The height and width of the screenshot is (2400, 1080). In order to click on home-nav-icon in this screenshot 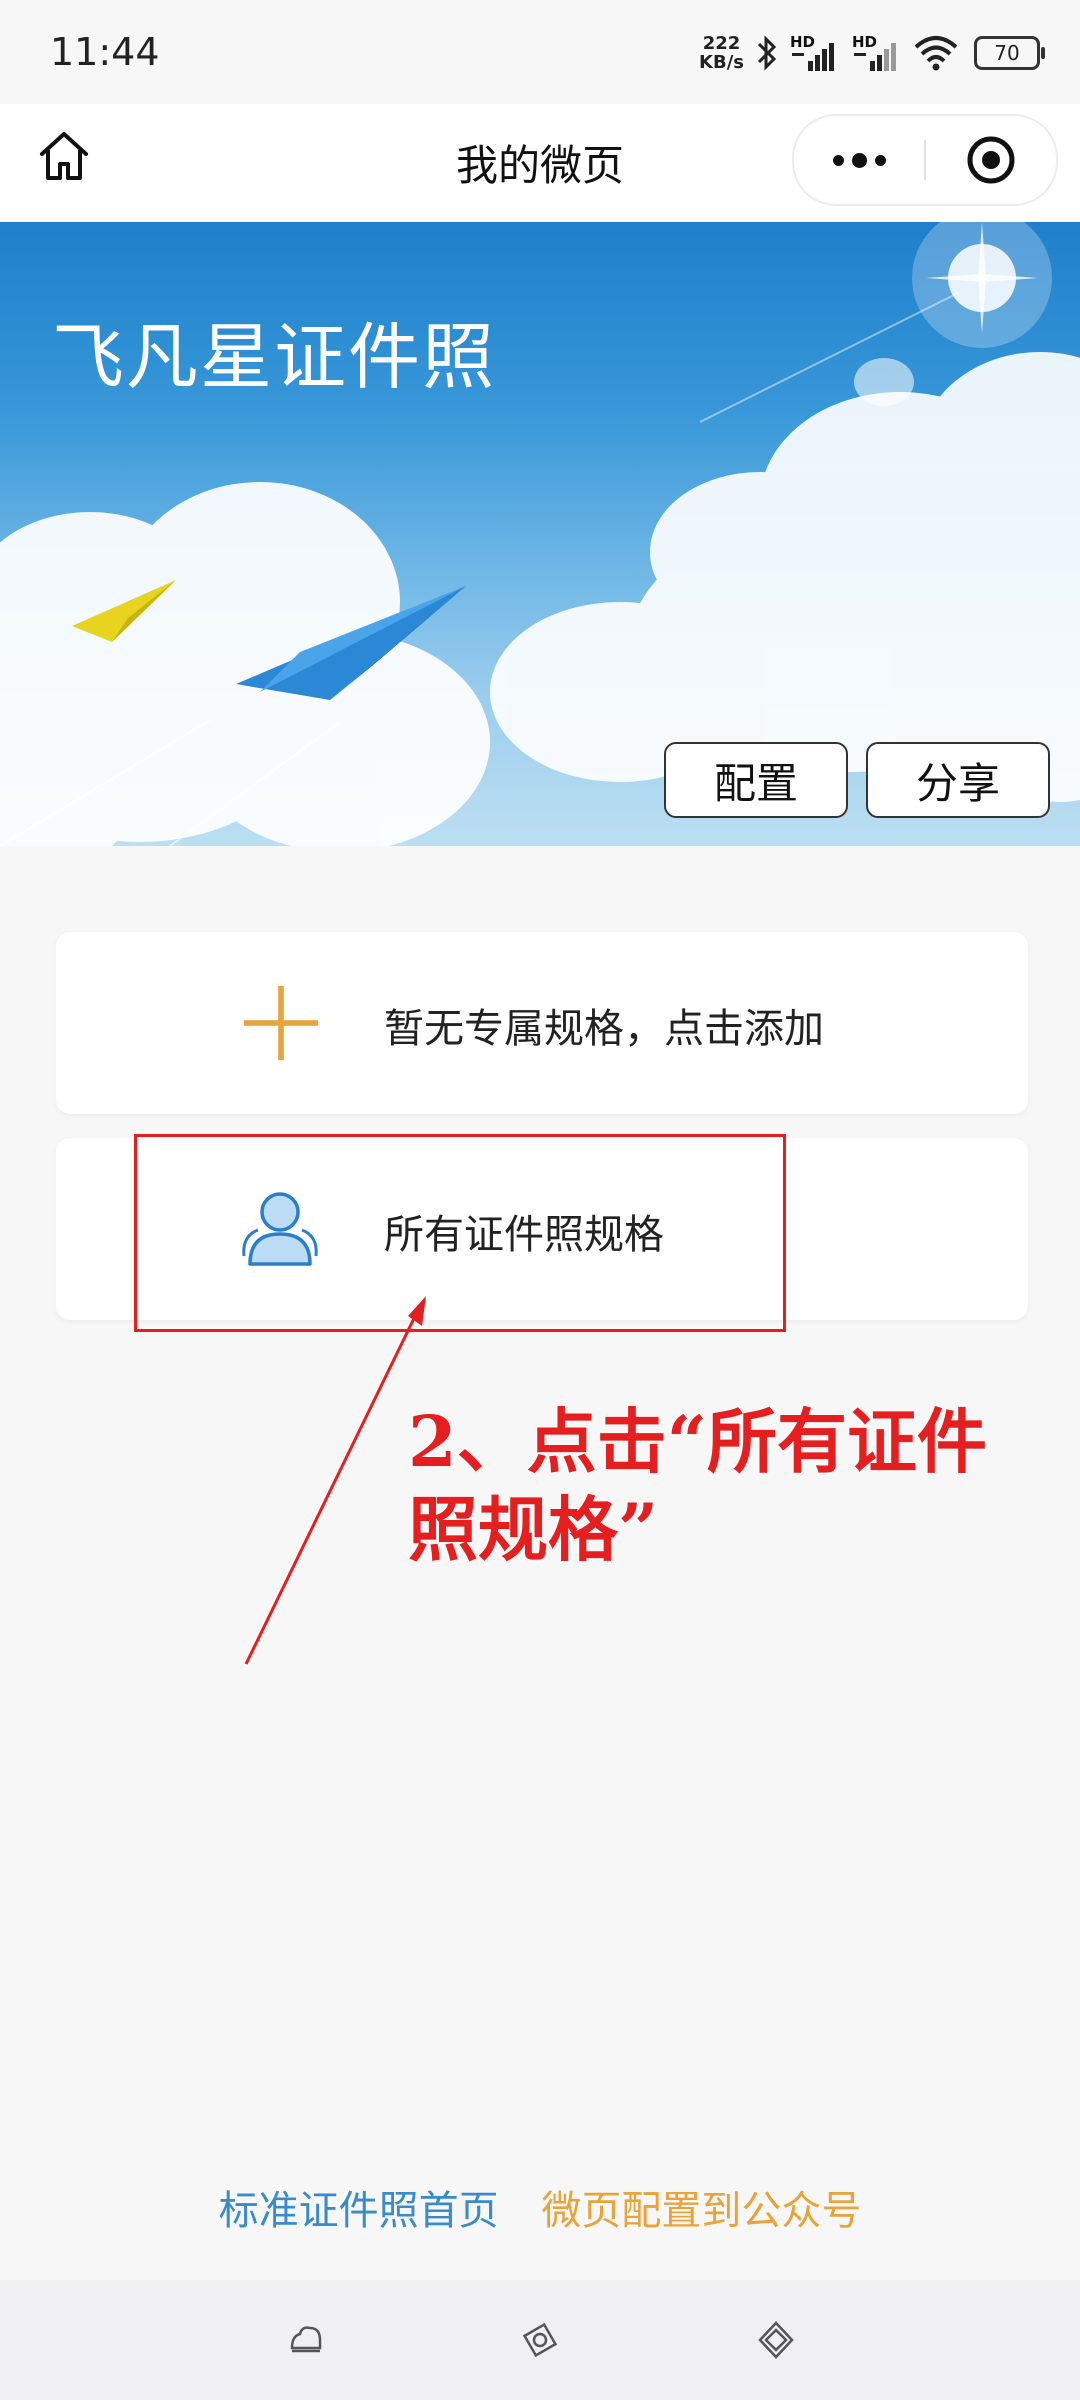, I will do `click(540, 2340)`.